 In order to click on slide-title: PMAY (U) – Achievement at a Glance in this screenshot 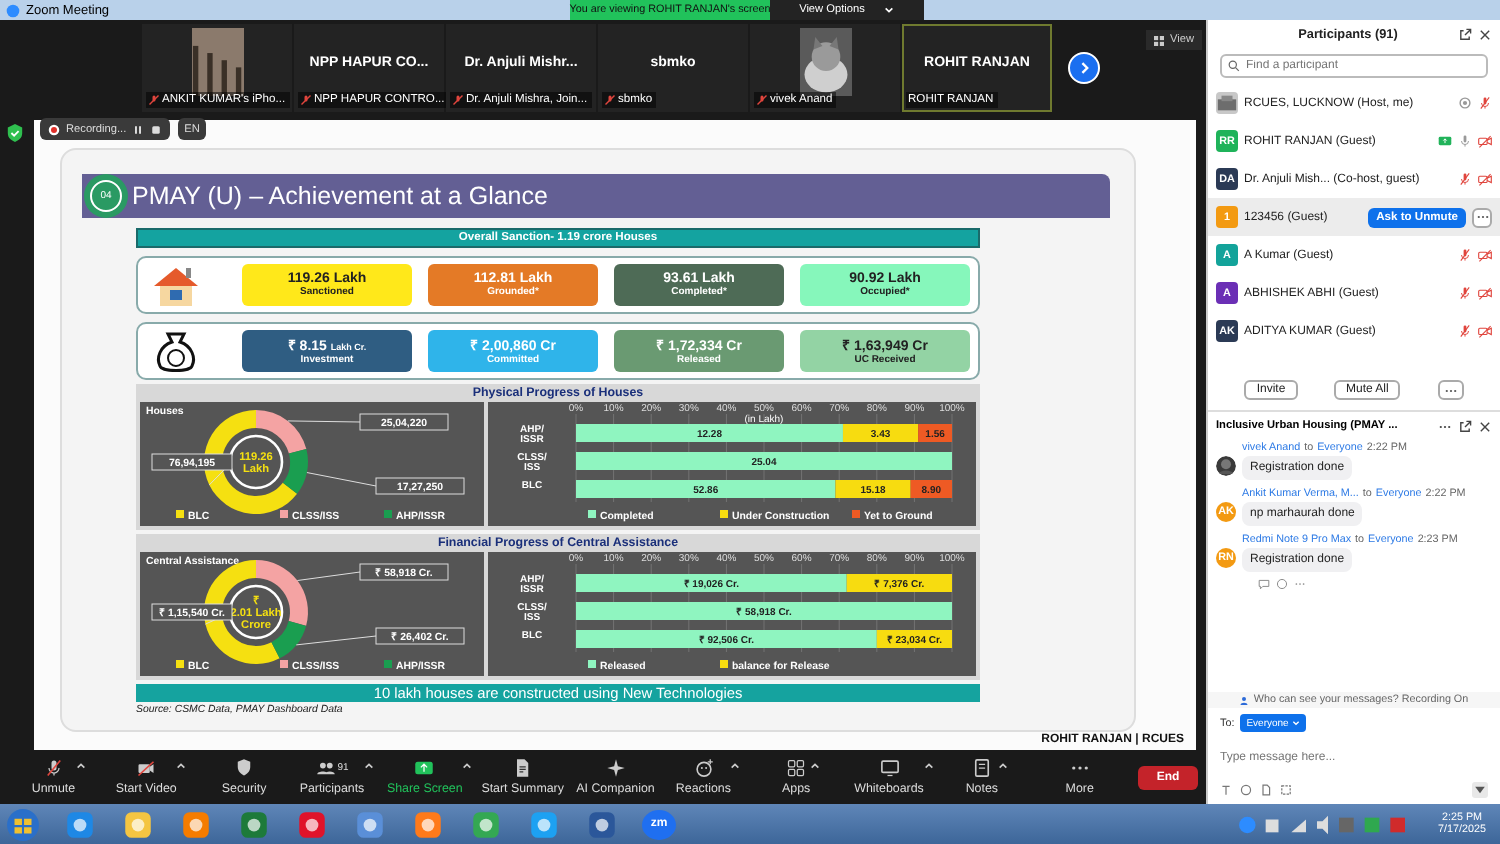, I will do `click(340, 196)`.